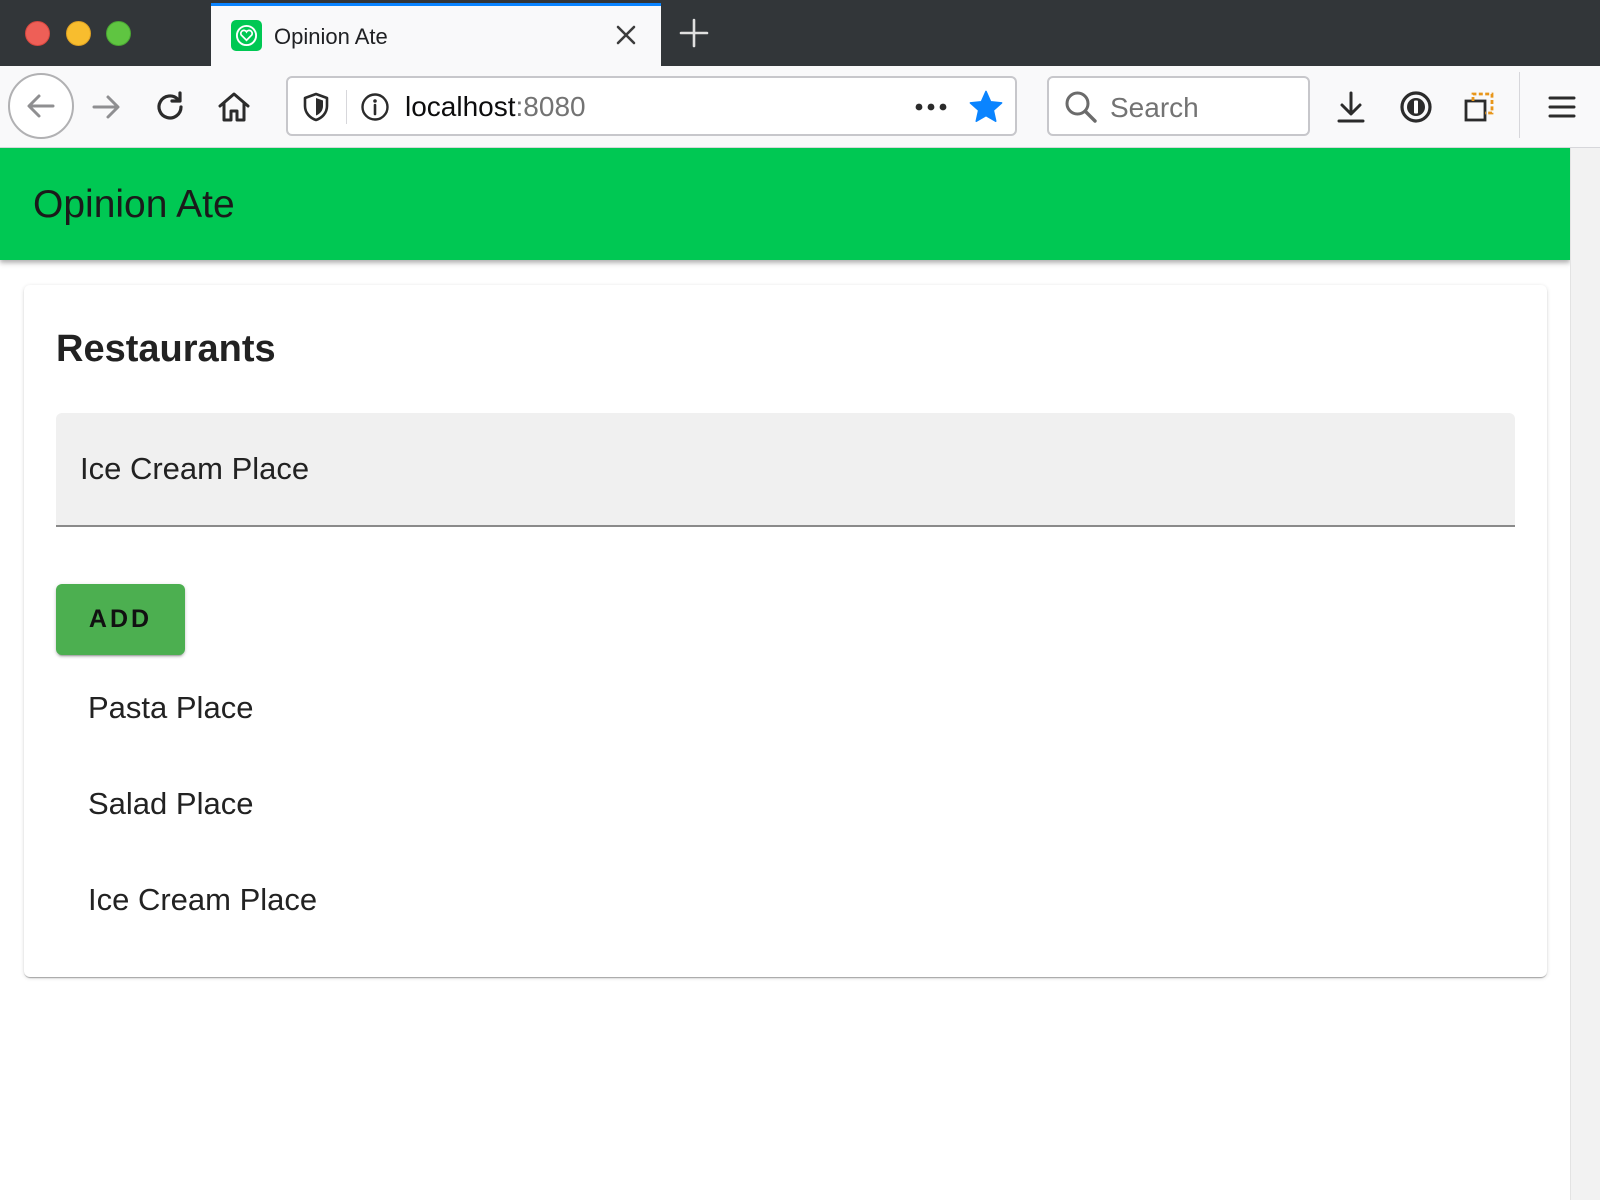 The width and height of the screenshot is (1600, 1200). What do you see at coordinates (316, 109) in the screenshot?
I see `shield-icon` at bounding box center [316, 109].